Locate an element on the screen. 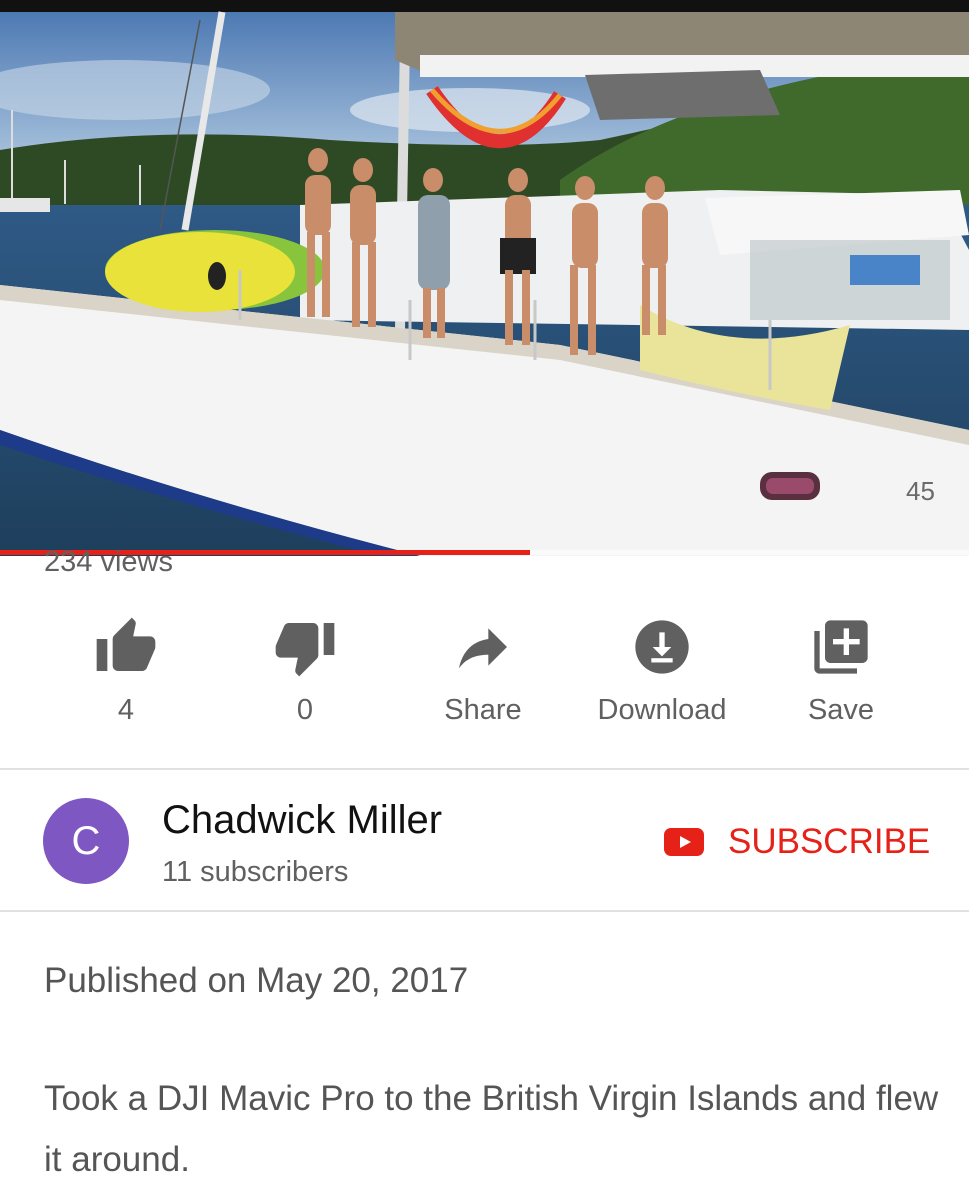 This screenshot has height=1200, width=969. channel-avatar: C is located at coordinates (86, 841).